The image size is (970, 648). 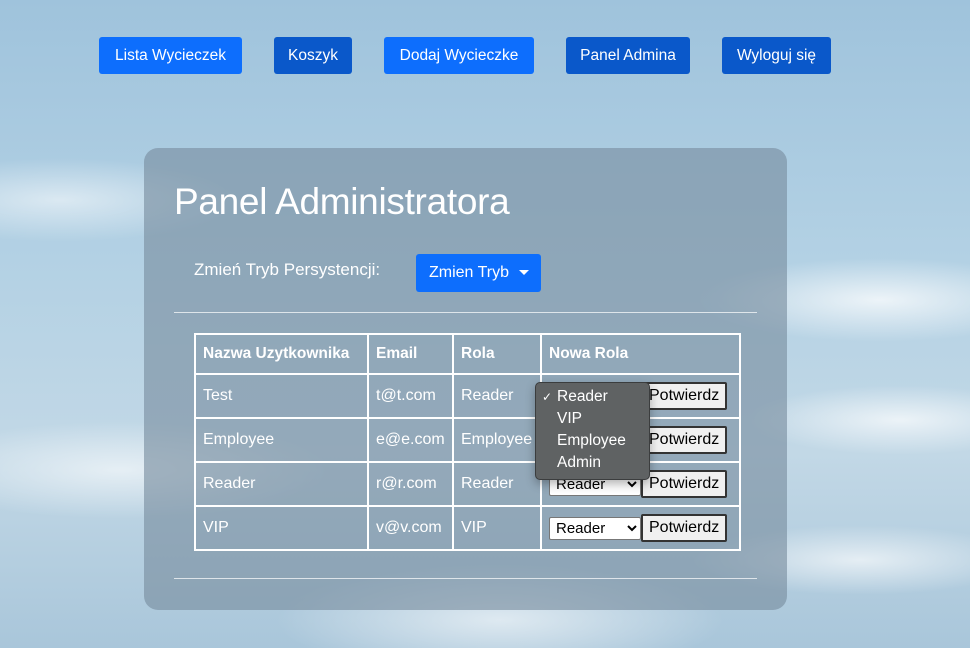 I want to click on caret-down-icon, so click(x=524, y=272).